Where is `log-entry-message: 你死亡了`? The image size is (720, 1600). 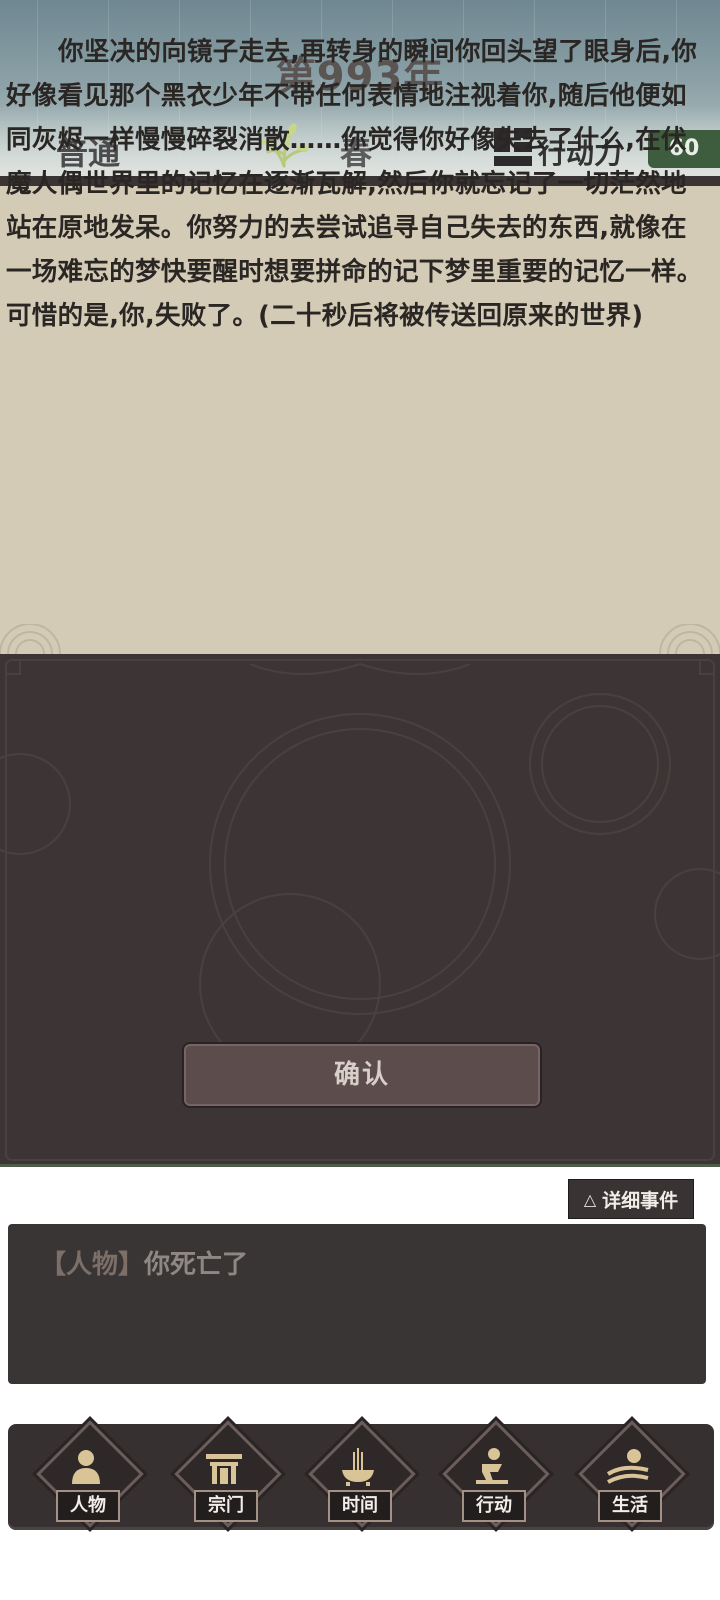 log-entry-message: 你死亡了 is located at coordinates (196, 1265).